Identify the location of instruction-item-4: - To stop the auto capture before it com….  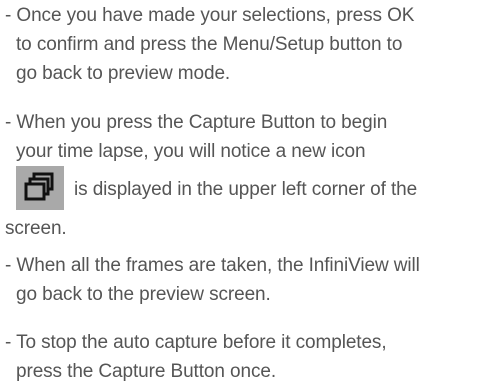
(250, 357).